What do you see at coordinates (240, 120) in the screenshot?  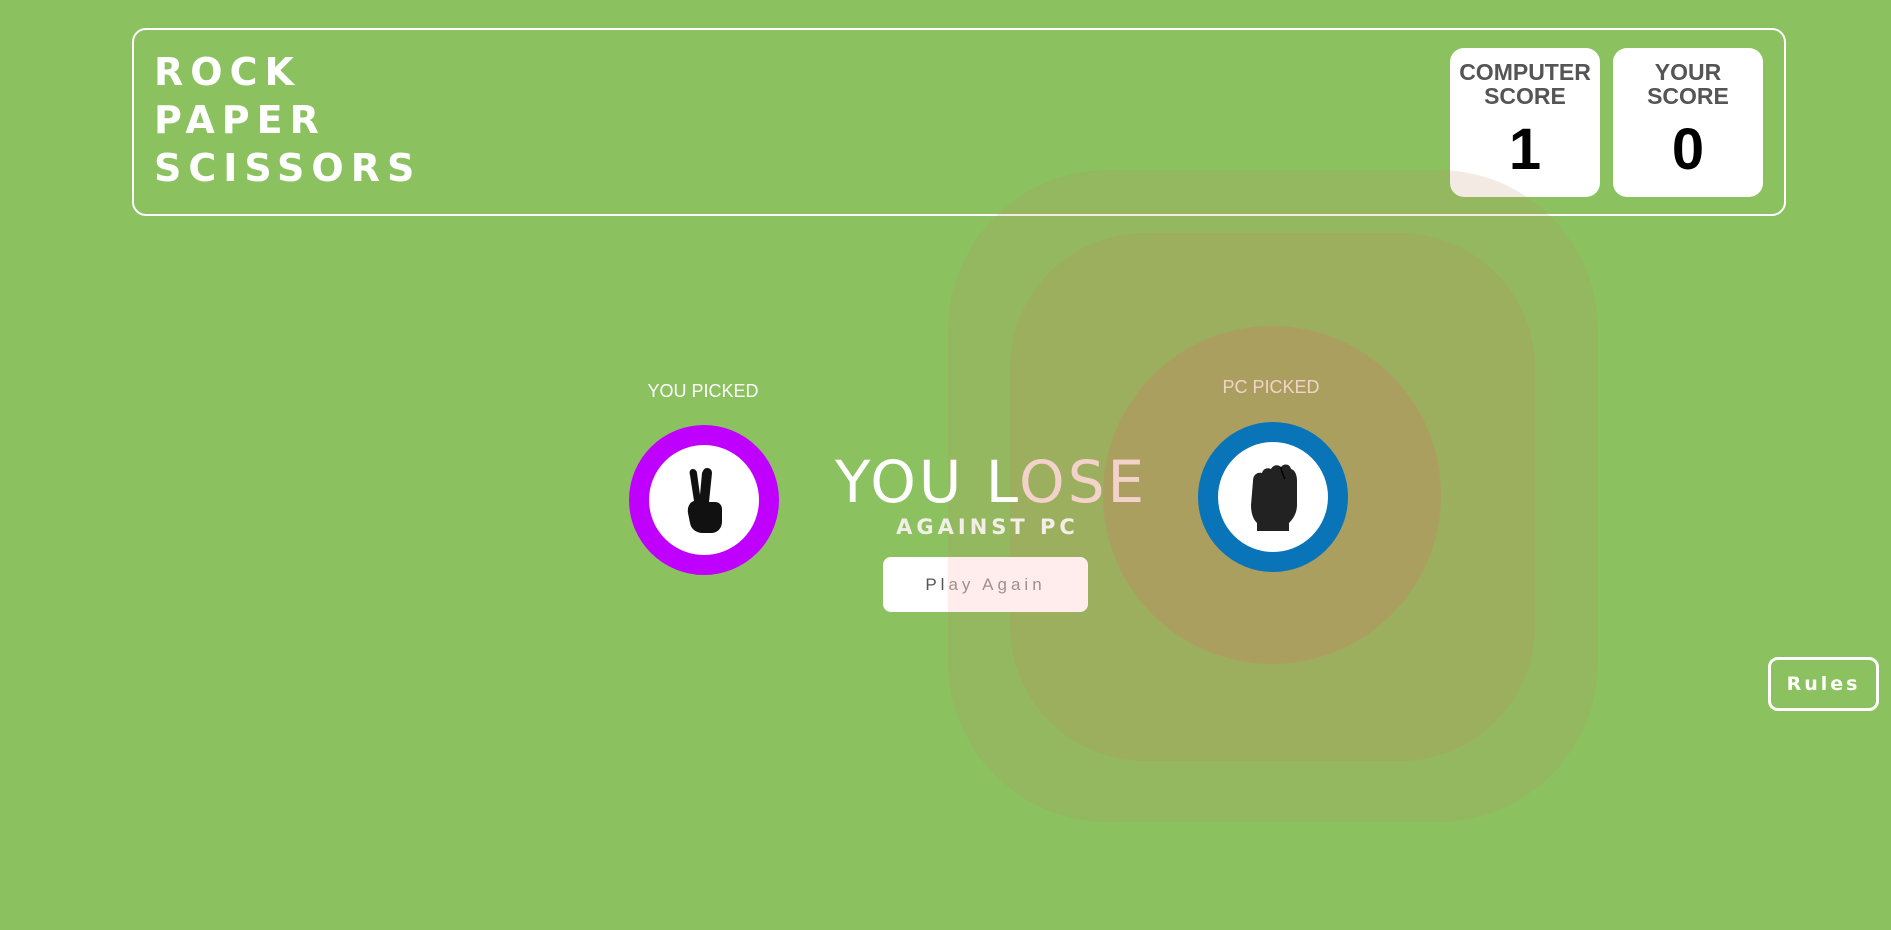 I see `title-line-paper: PAPER` at bounding box center [240, 120].